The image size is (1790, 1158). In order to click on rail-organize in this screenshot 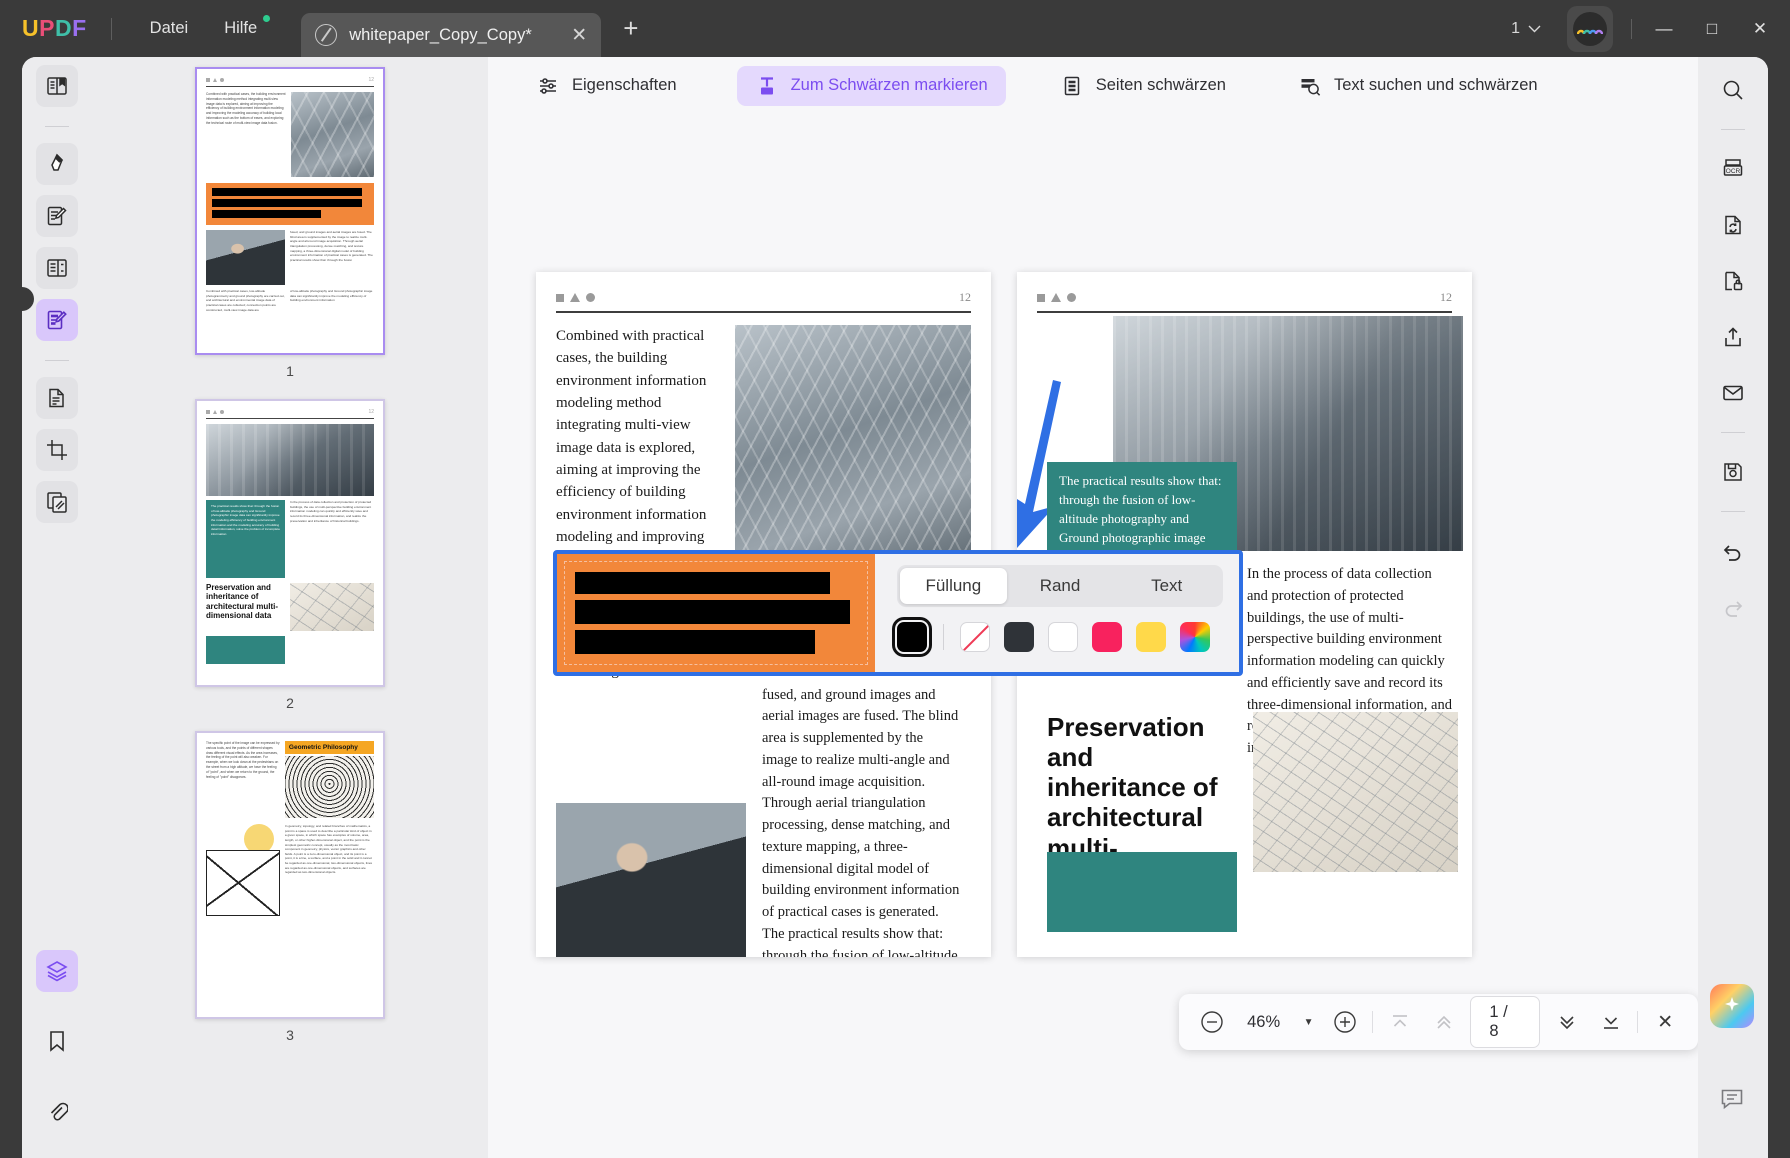, I will do `click(57, 398)`.